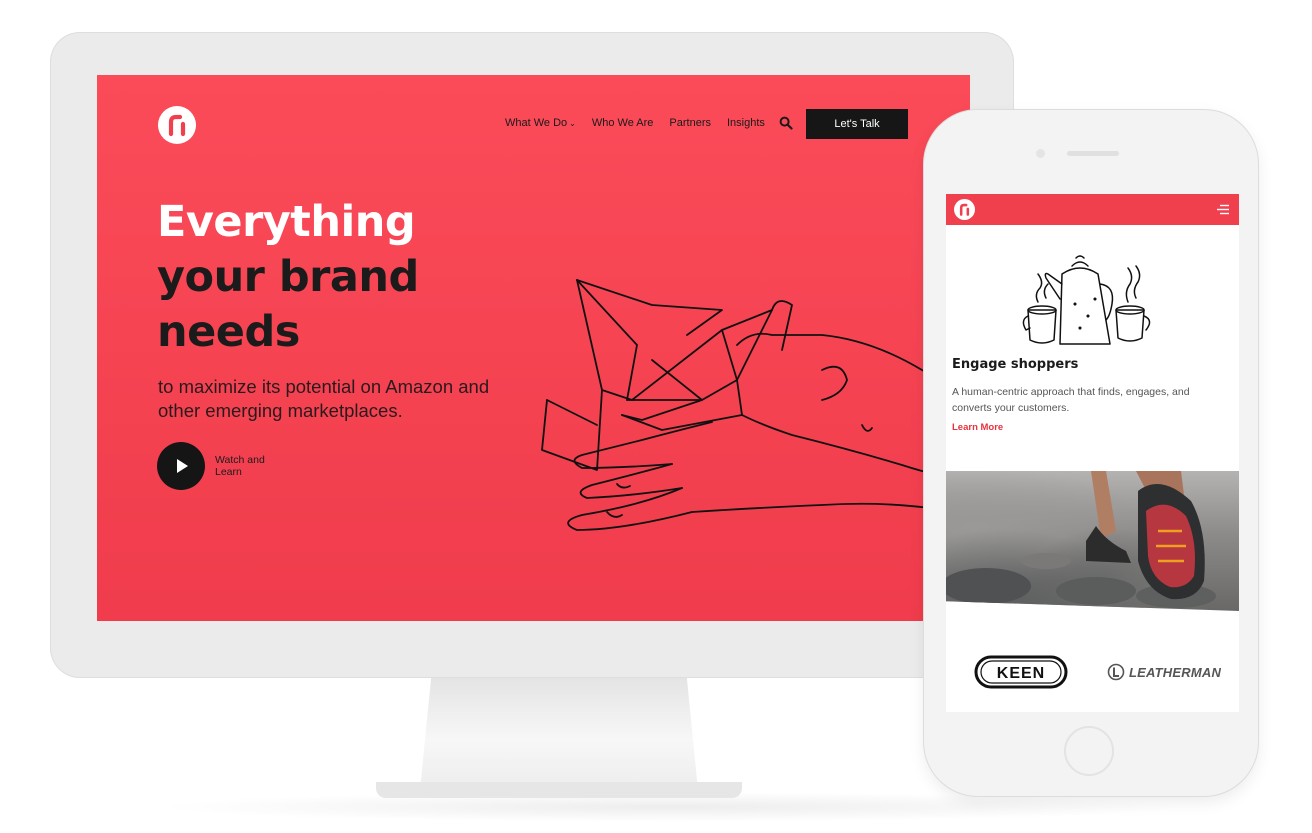 This screenshot has height=833, width=1312. What do you see at coordinates (786, 123) in the screenshot?
I see `search-icon` at bounding box center [786, 123].